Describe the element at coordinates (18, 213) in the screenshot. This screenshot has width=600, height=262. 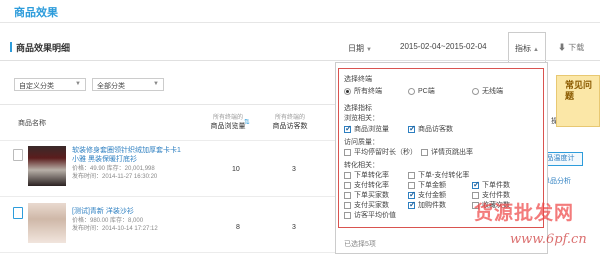
I see `mobile-device-icon` at that location.